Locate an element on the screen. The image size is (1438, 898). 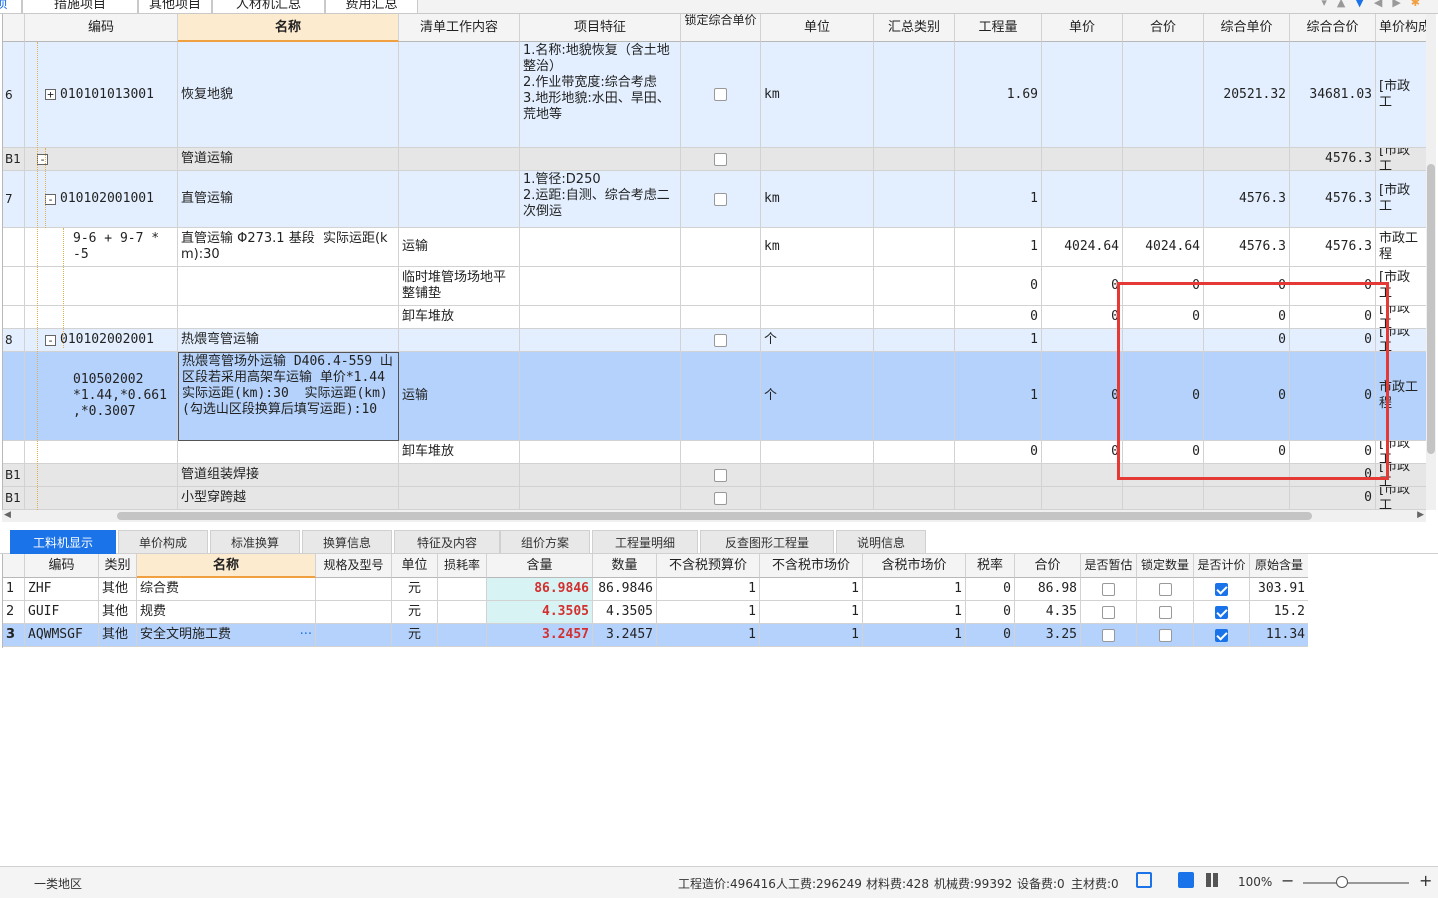
column-header: 不含税预算价 is located at coordinates (708, 566).